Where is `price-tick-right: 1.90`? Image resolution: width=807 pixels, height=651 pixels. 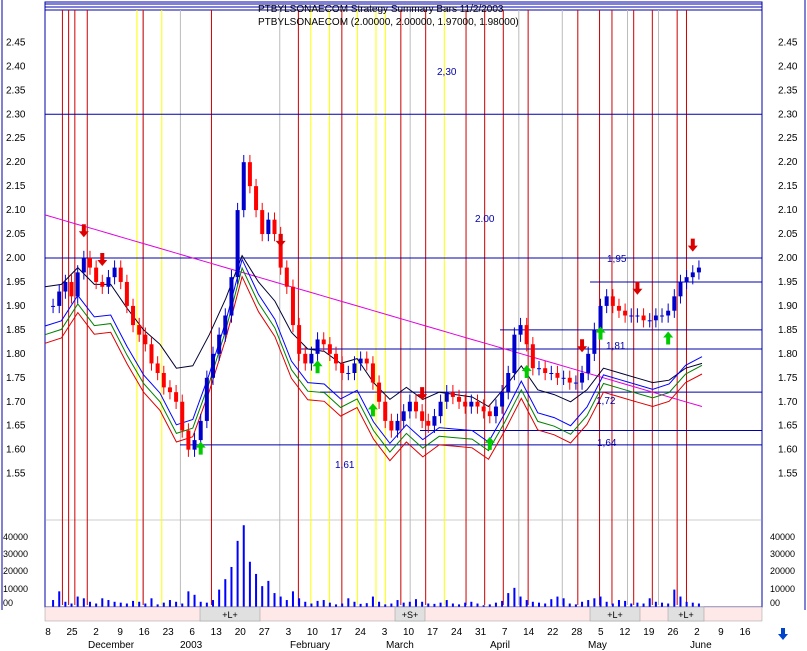
price-tick-right: 1.90 is located at coordinates (788, 306).